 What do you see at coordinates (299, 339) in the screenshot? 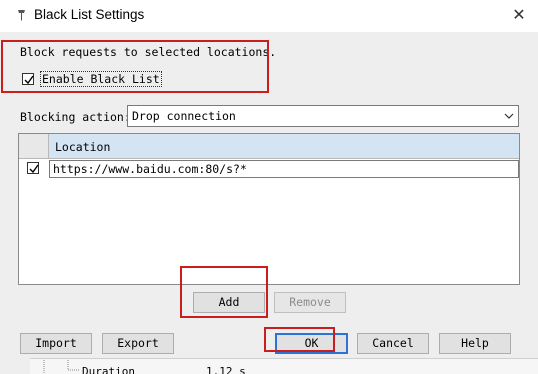
I see `highlight-ok-button` at bounding box center [299, 339].